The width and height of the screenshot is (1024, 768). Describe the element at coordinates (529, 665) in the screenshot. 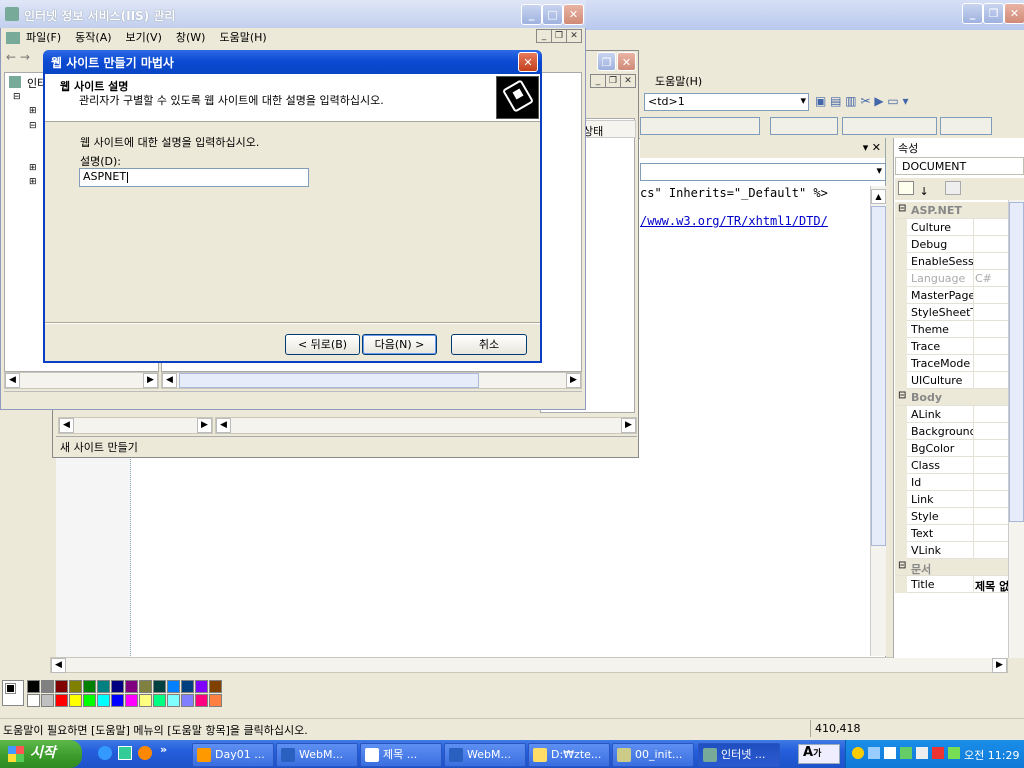

I see `editor-horizontal-scrollbar: ◀ ▶` at that location.